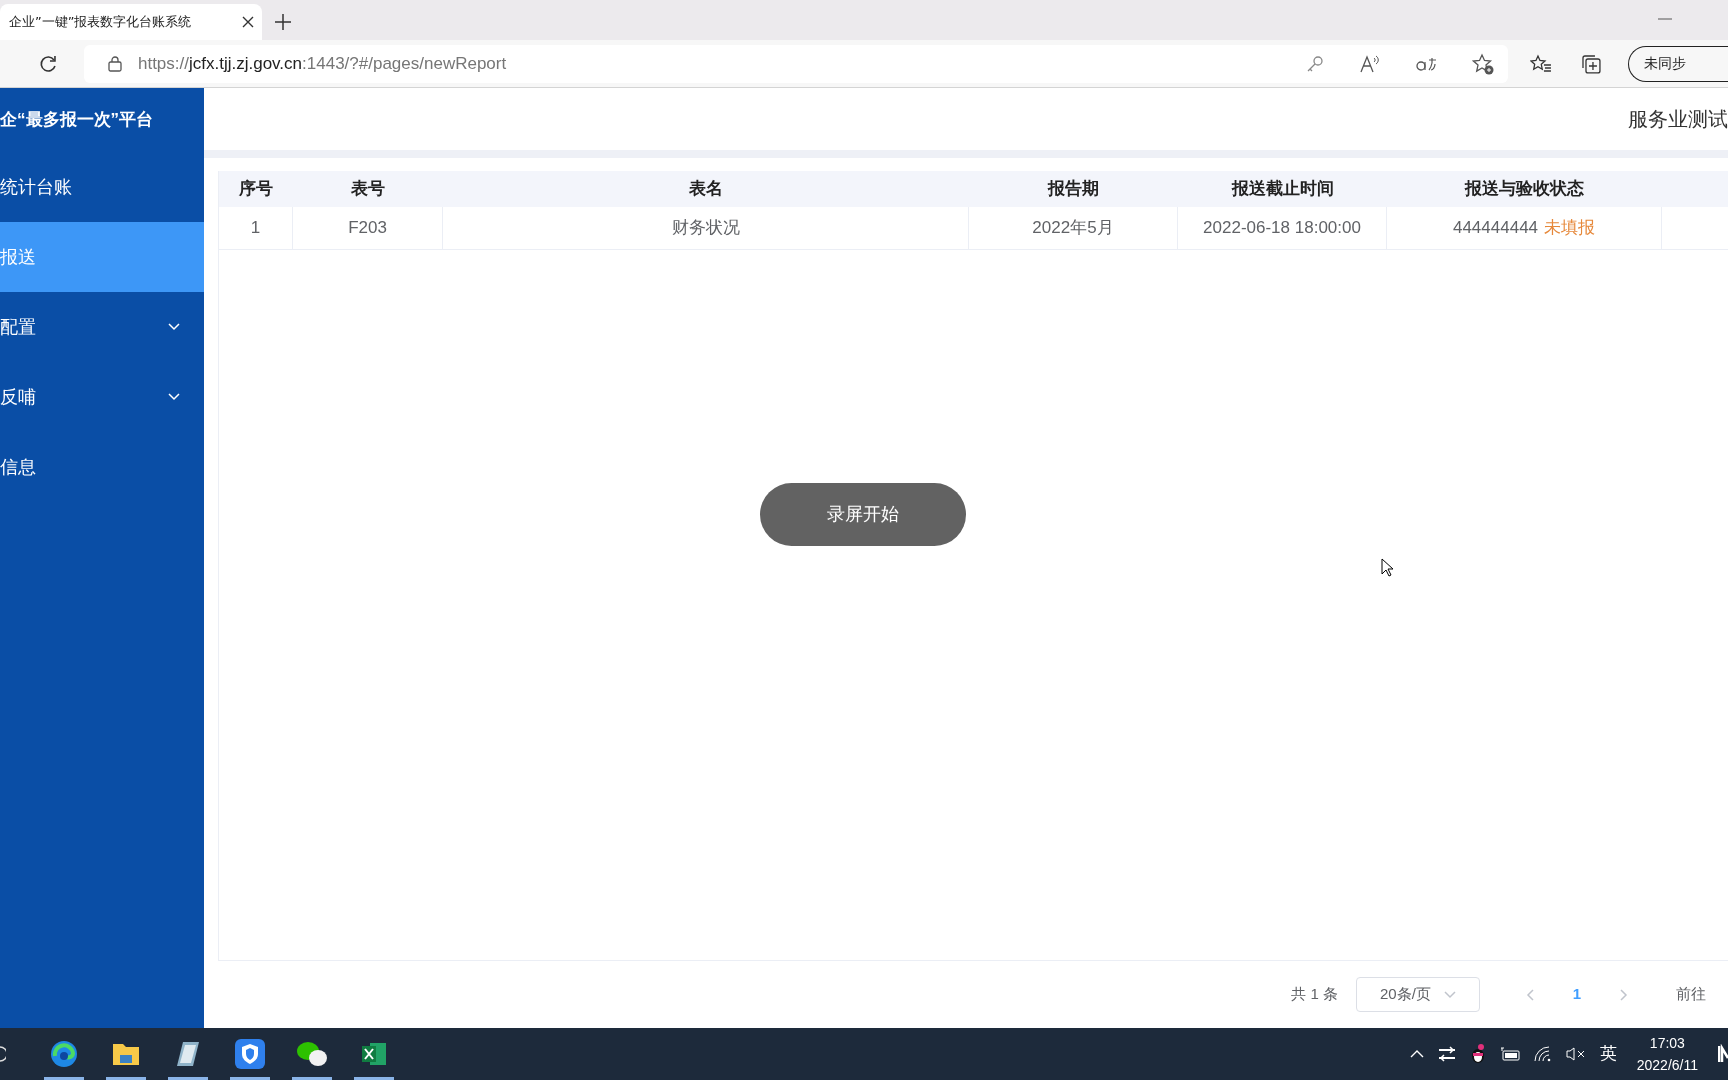  What do you see at coordinates (1608, 1054) in the screenshot?
I see `input-method: 英` at bounding box center [1608, 1054].